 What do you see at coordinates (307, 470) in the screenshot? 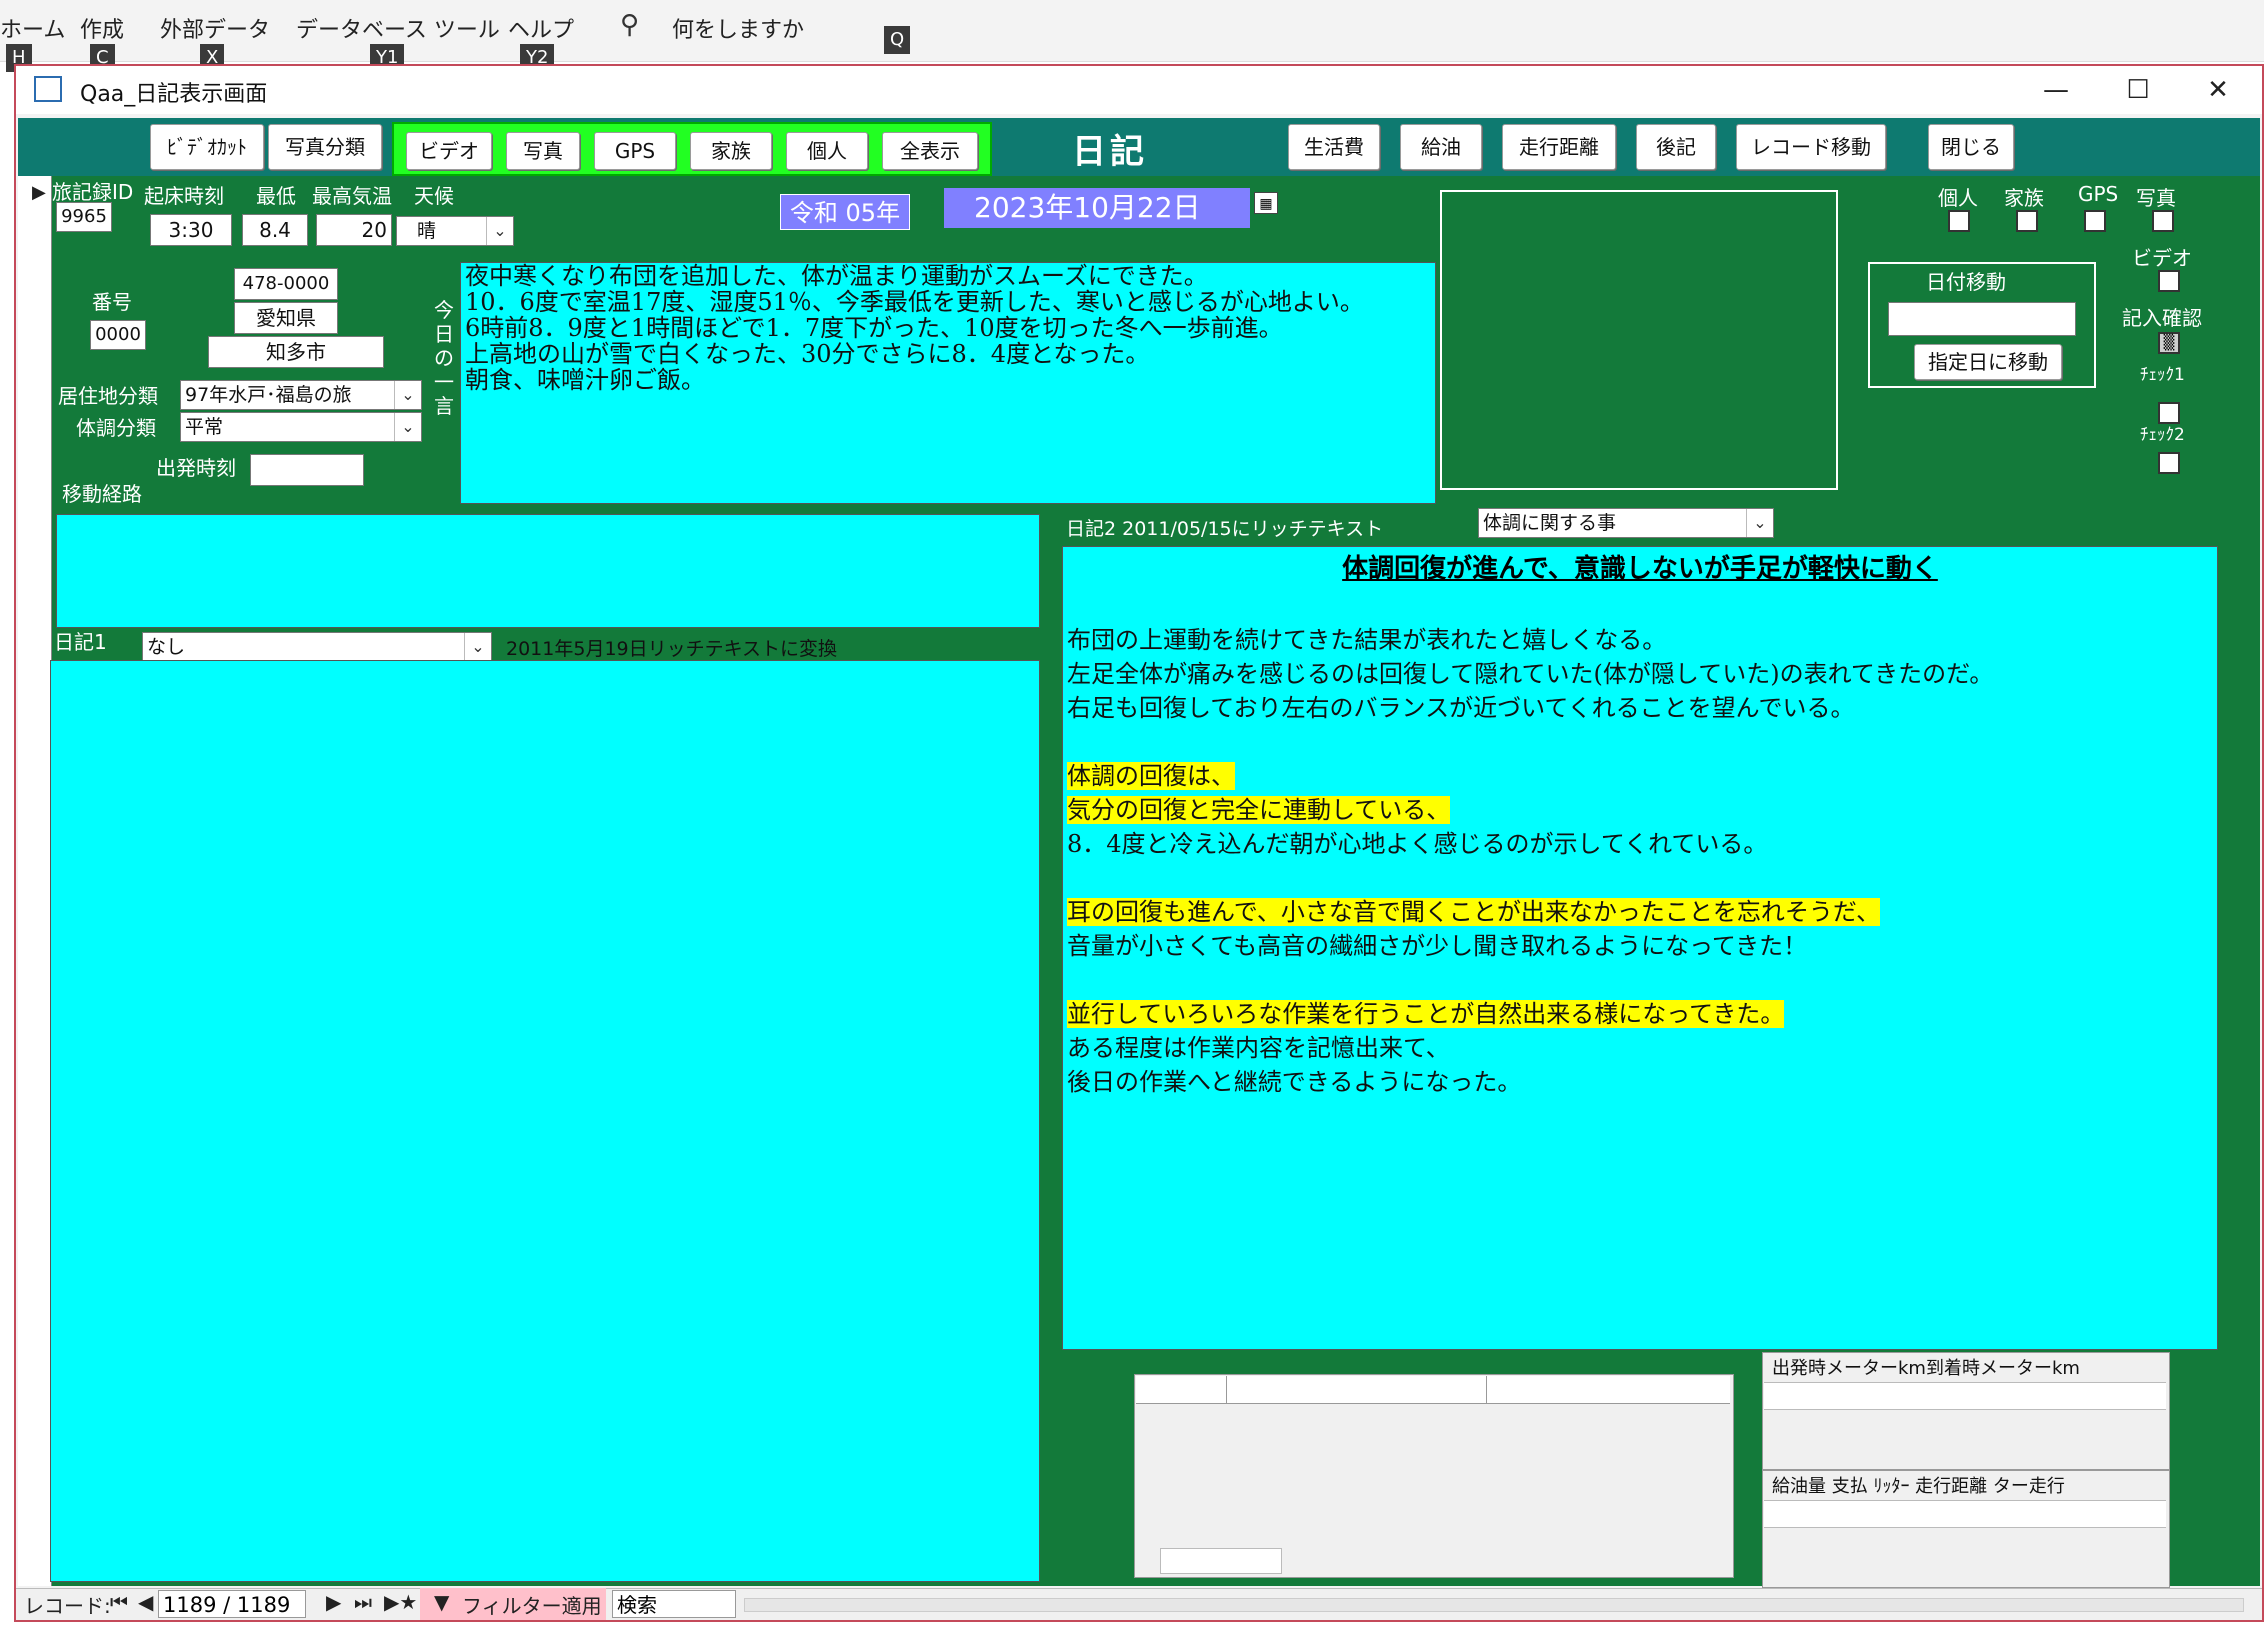
I see `departure-time-field` at bounding box center [307, 470].